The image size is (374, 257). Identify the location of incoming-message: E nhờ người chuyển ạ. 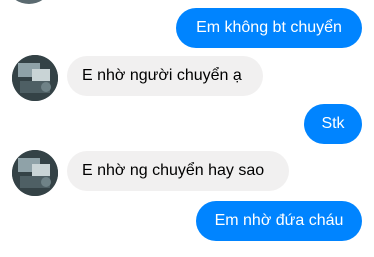
(165, 76).